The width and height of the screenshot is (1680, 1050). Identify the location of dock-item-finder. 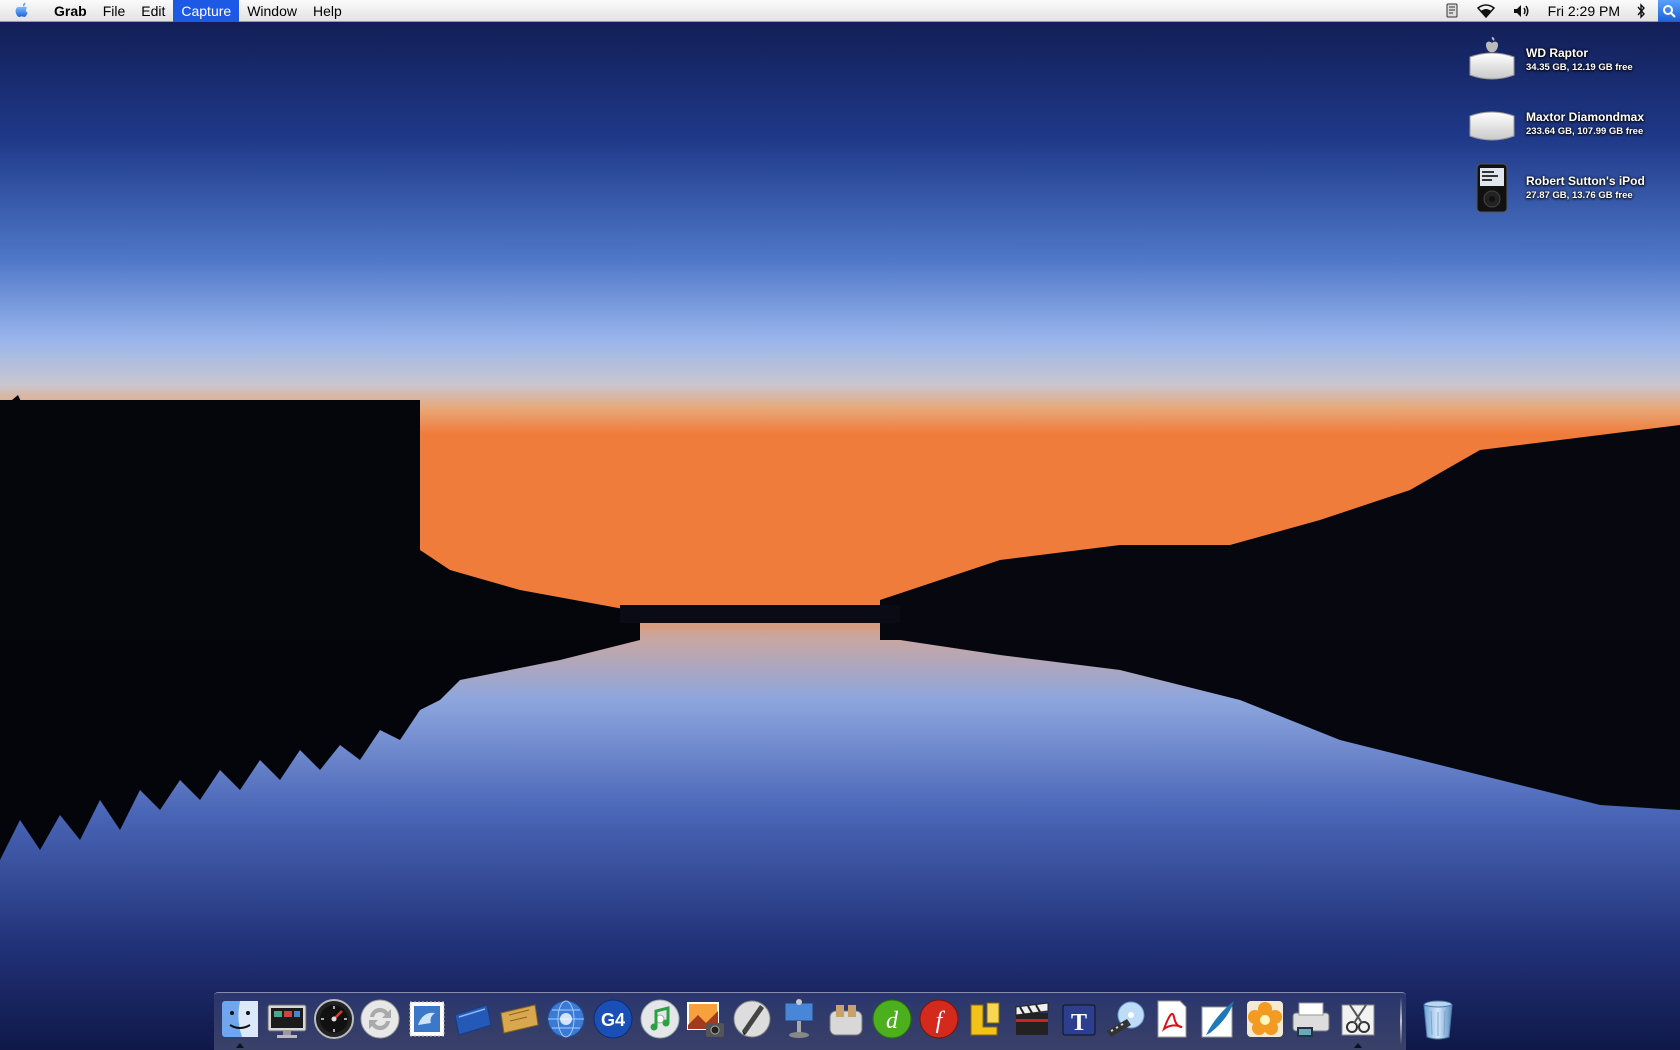
(240, 1019).